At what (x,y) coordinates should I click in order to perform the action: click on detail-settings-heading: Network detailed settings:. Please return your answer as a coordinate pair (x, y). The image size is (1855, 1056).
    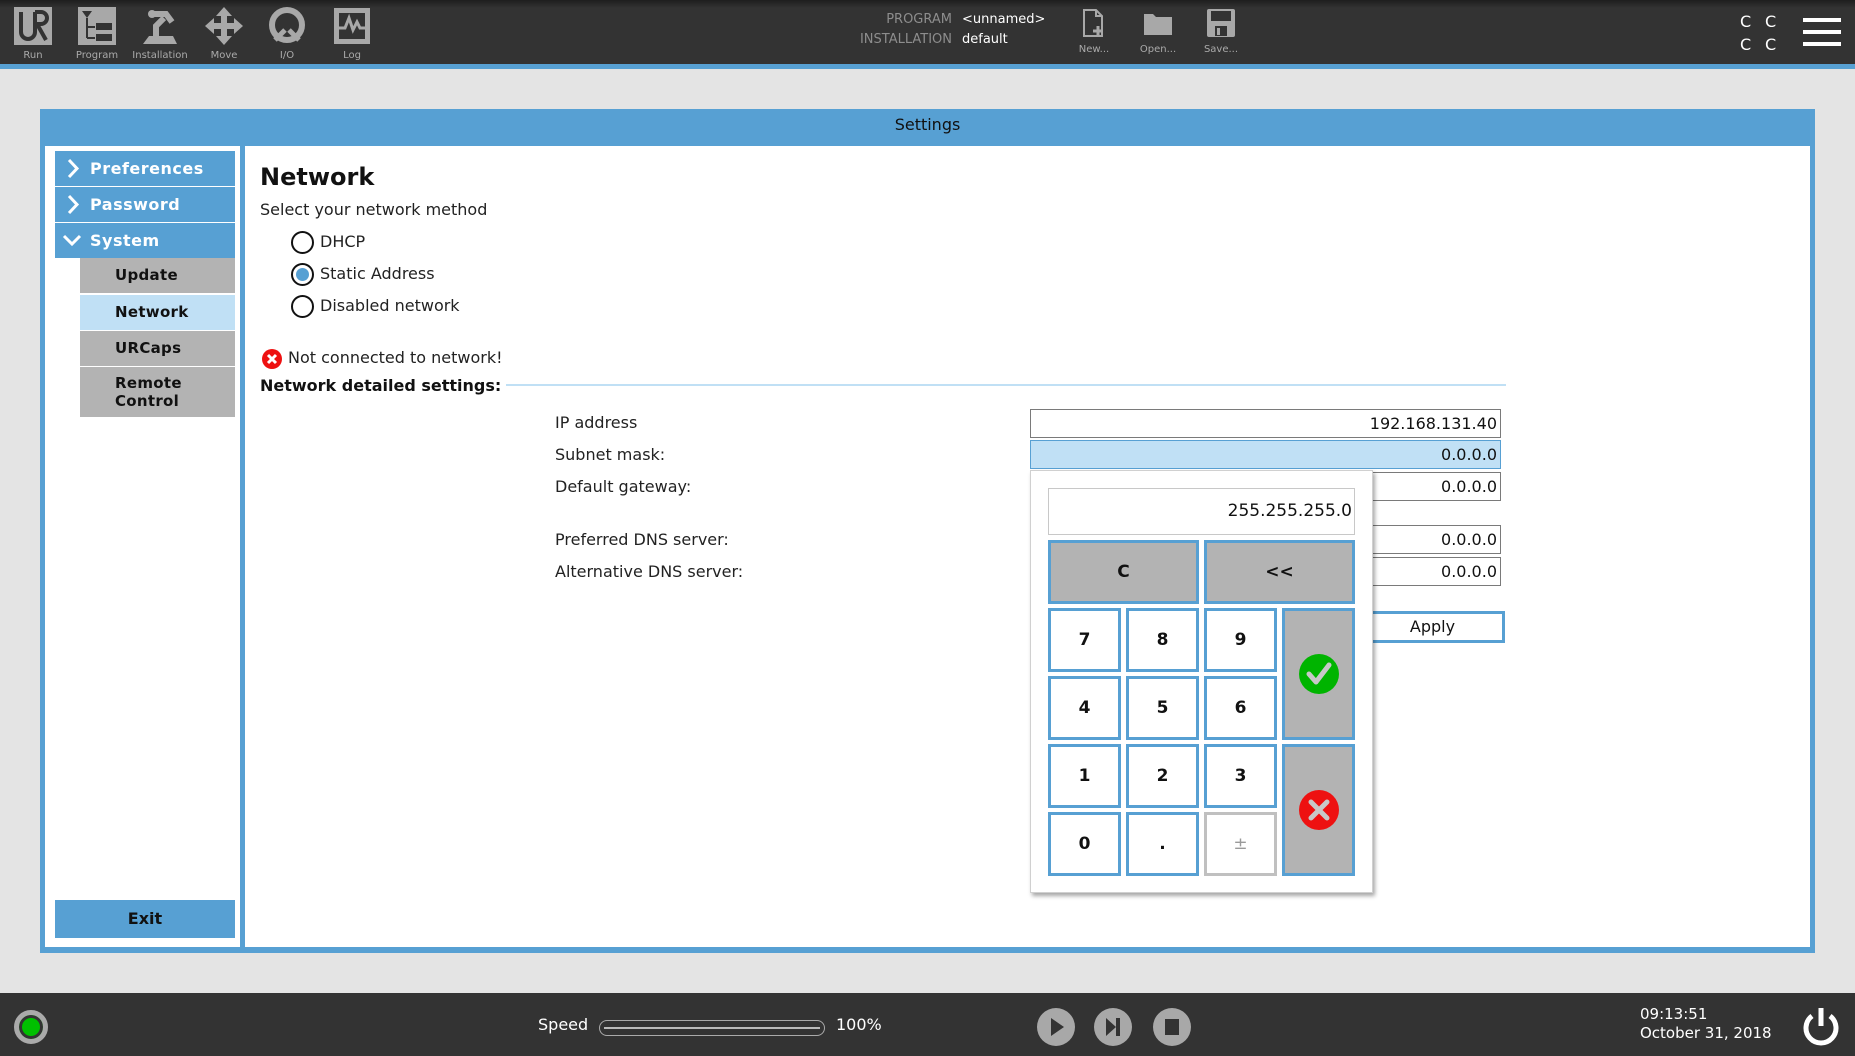
    Looking at the image, I should click on (381, 385).